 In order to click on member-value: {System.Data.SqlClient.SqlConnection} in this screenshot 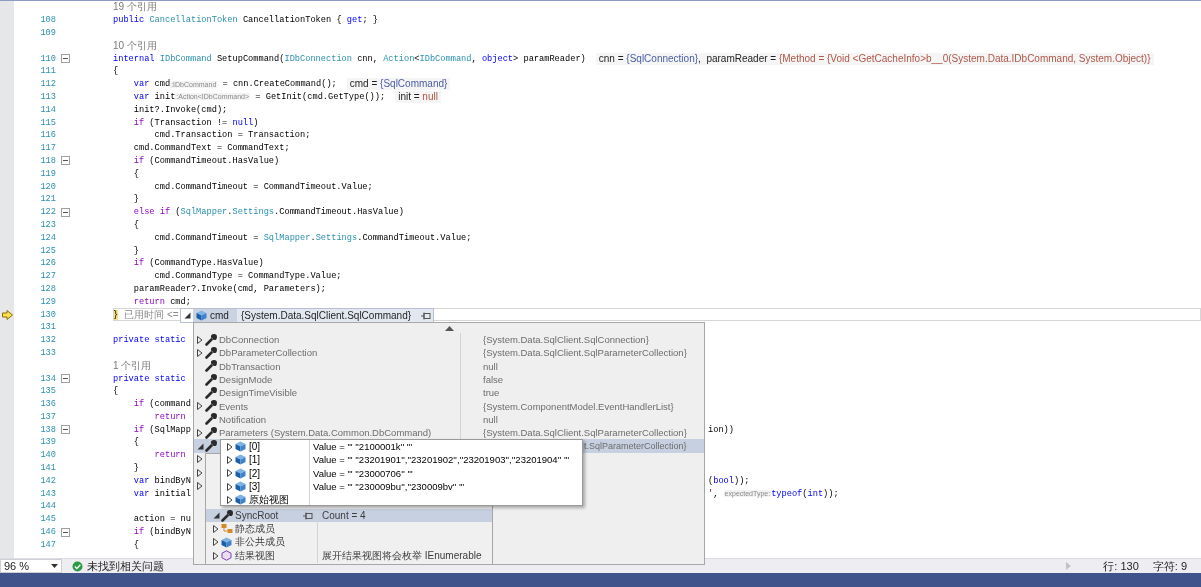, I will do `click(566, 340)`.